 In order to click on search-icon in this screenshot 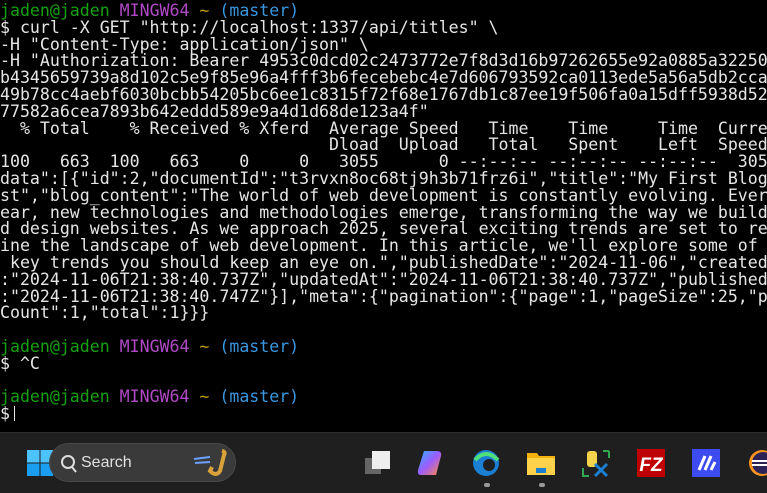, I will do `click(69, 464)`.